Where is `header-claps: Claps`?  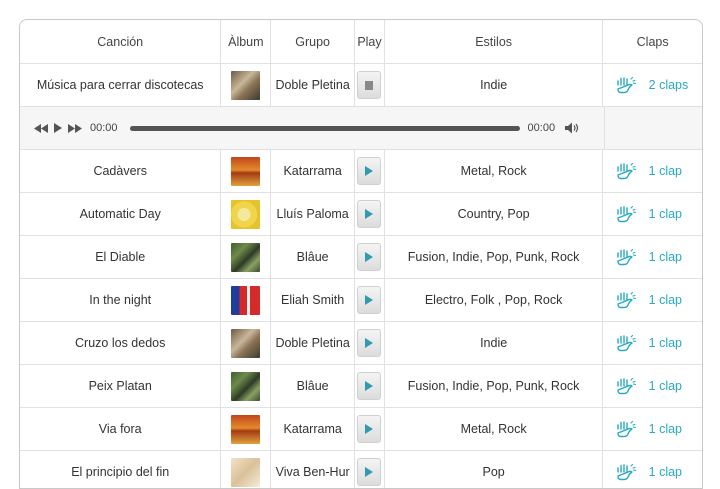 header-claps: Claps is located at coordinates (652, 41).